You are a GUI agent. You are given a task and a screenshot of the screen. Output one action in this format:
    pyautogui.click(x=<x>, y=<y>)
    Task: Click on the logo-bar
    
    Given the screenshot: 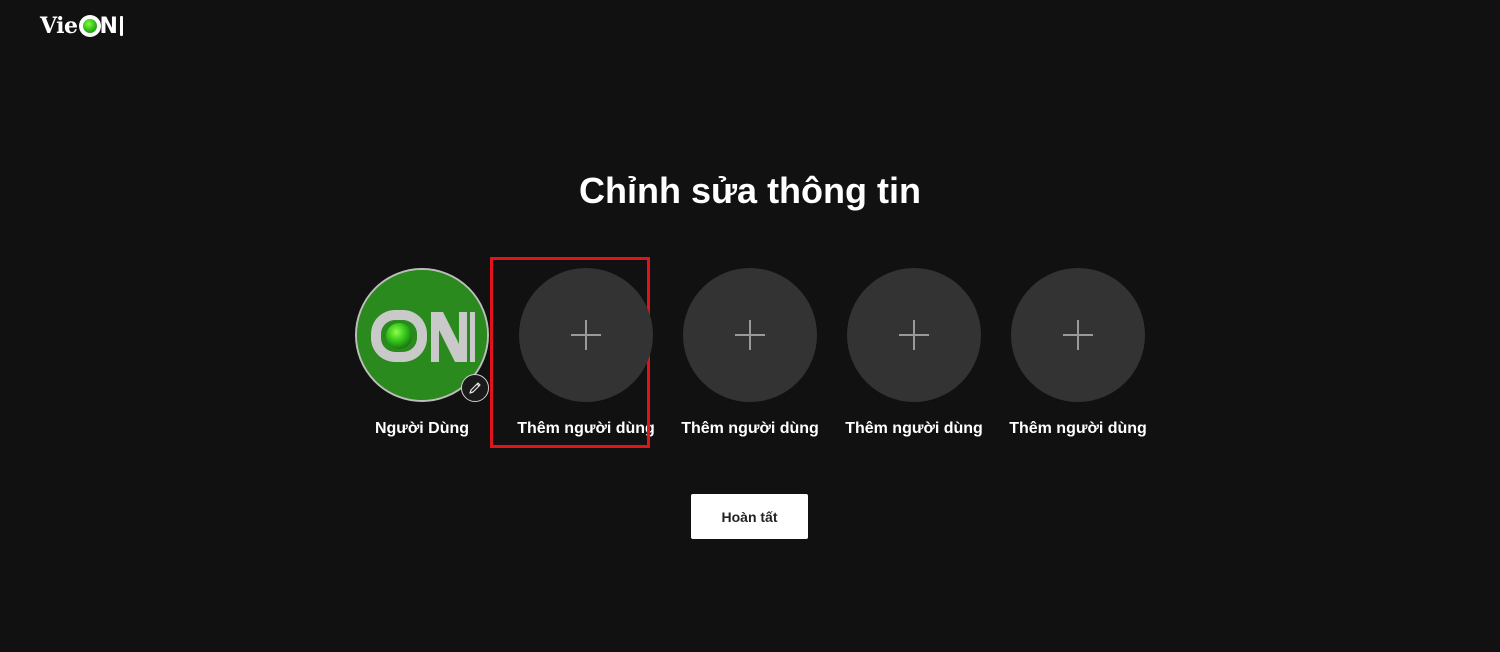 What is the action you would take?
    pyautogui.click(x=121, y=26)
    